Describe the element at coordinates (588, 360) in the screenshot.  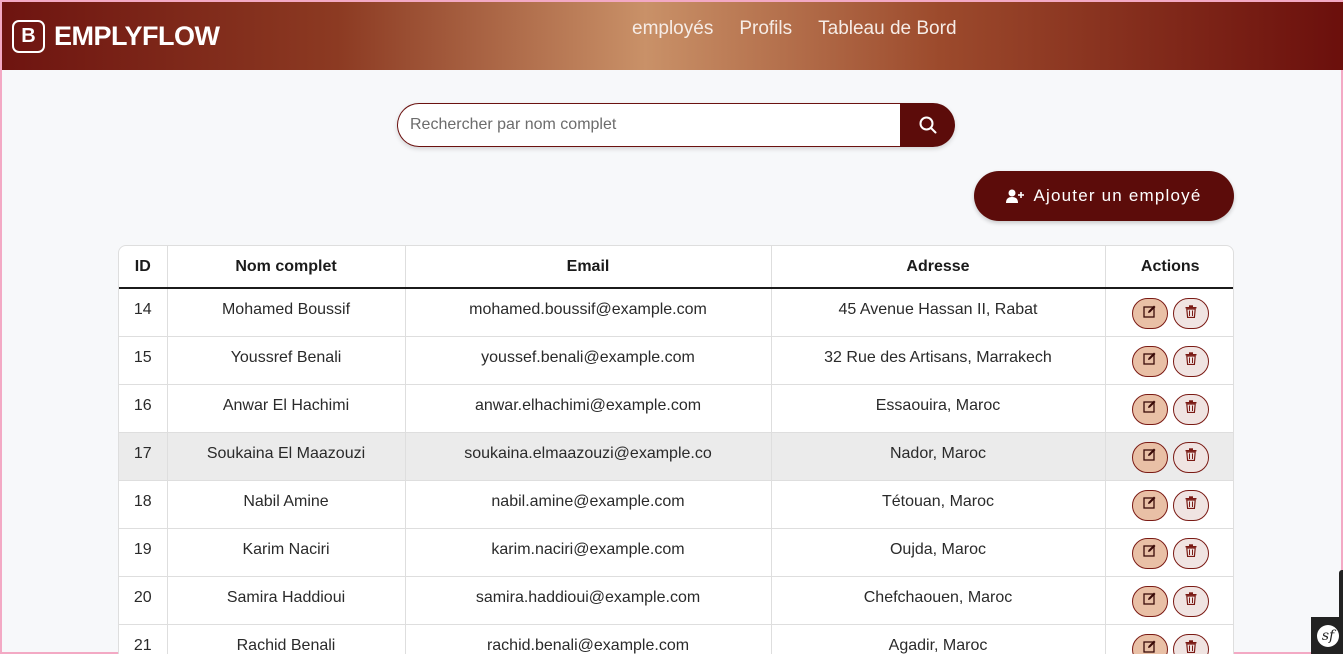
I see `cell-email: youssef.benali@example.com` at that location.